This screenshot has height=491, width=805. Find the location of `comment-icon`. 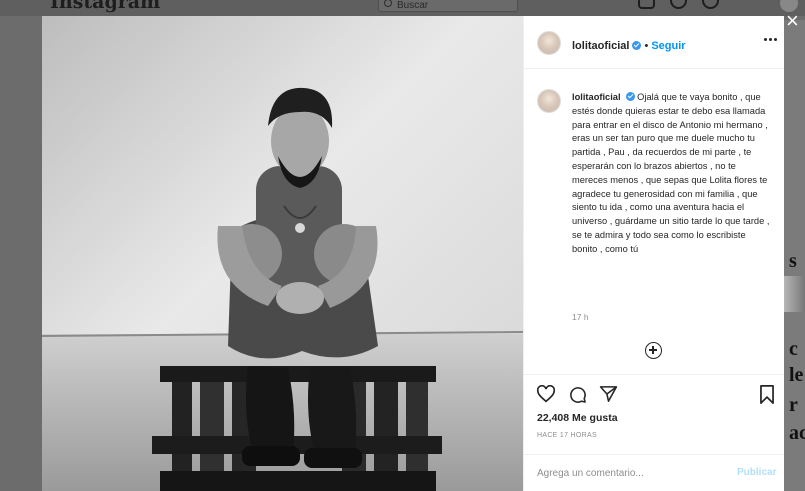

comment-icon is located at coordinates (577, 394).